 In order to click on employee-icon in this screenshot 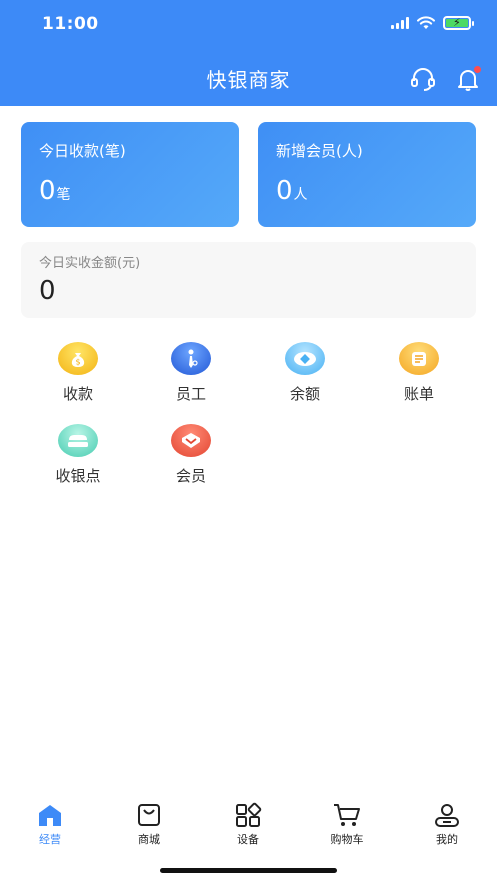, I will do `click(191, 358)`.